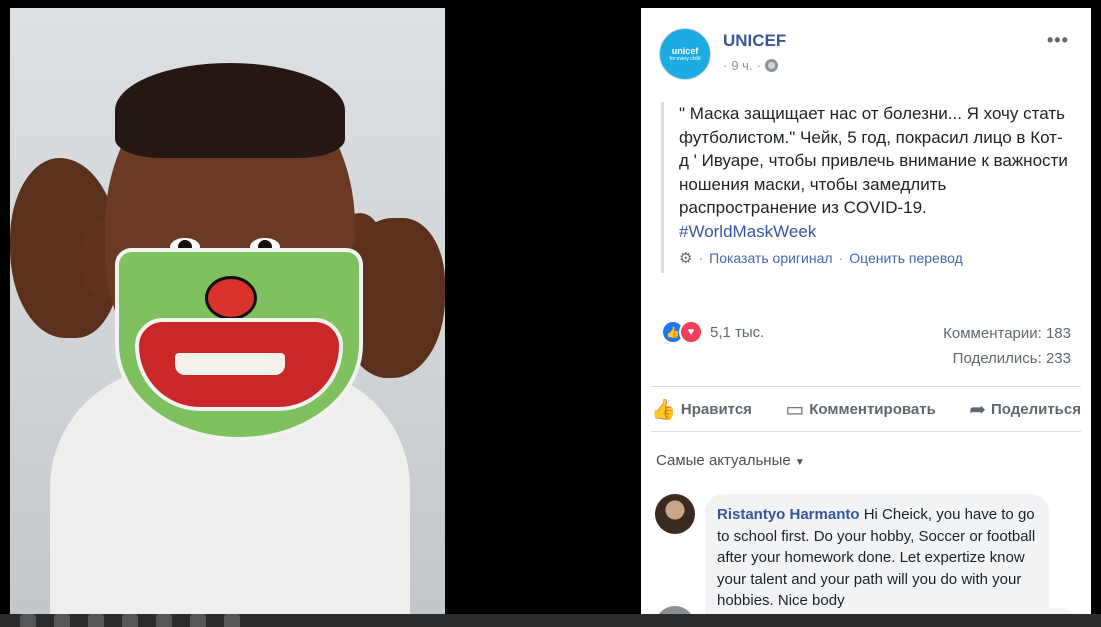 The height and width of the screenshot is (627, 1101). I want to click on comment-bubble-icon: ▭, so click(795, 409).